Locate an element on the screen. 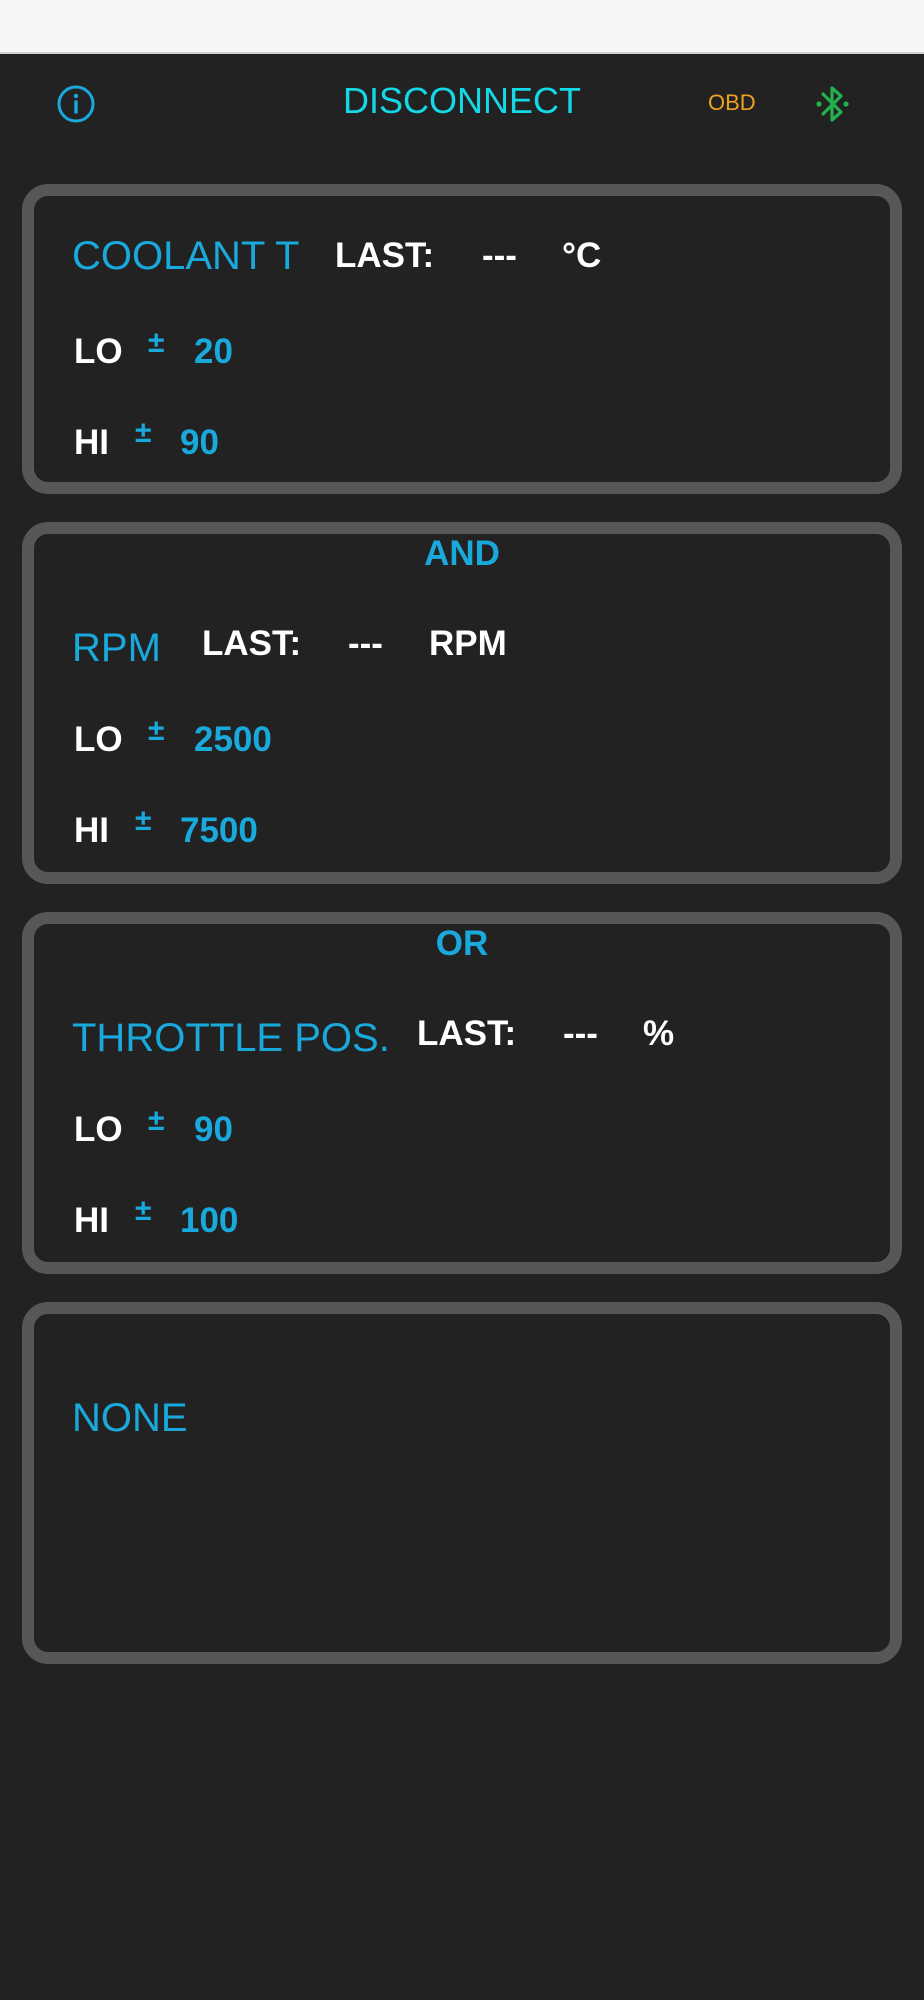 The width and height of the screenshot is (924, 2000). sensor-select: NONE is located at coordinates (130, 1418).